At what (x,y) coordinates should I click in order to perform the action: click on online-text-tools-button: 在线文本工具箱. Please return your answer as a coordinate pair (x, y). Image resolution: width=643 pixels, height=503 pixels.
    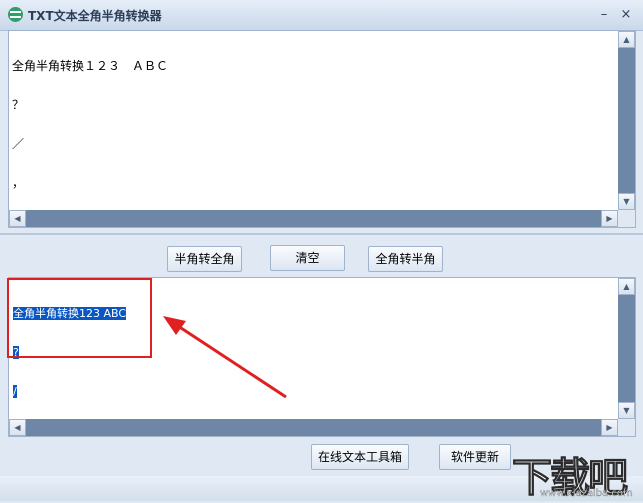
    Looking at the image, I should click on (360, 457).